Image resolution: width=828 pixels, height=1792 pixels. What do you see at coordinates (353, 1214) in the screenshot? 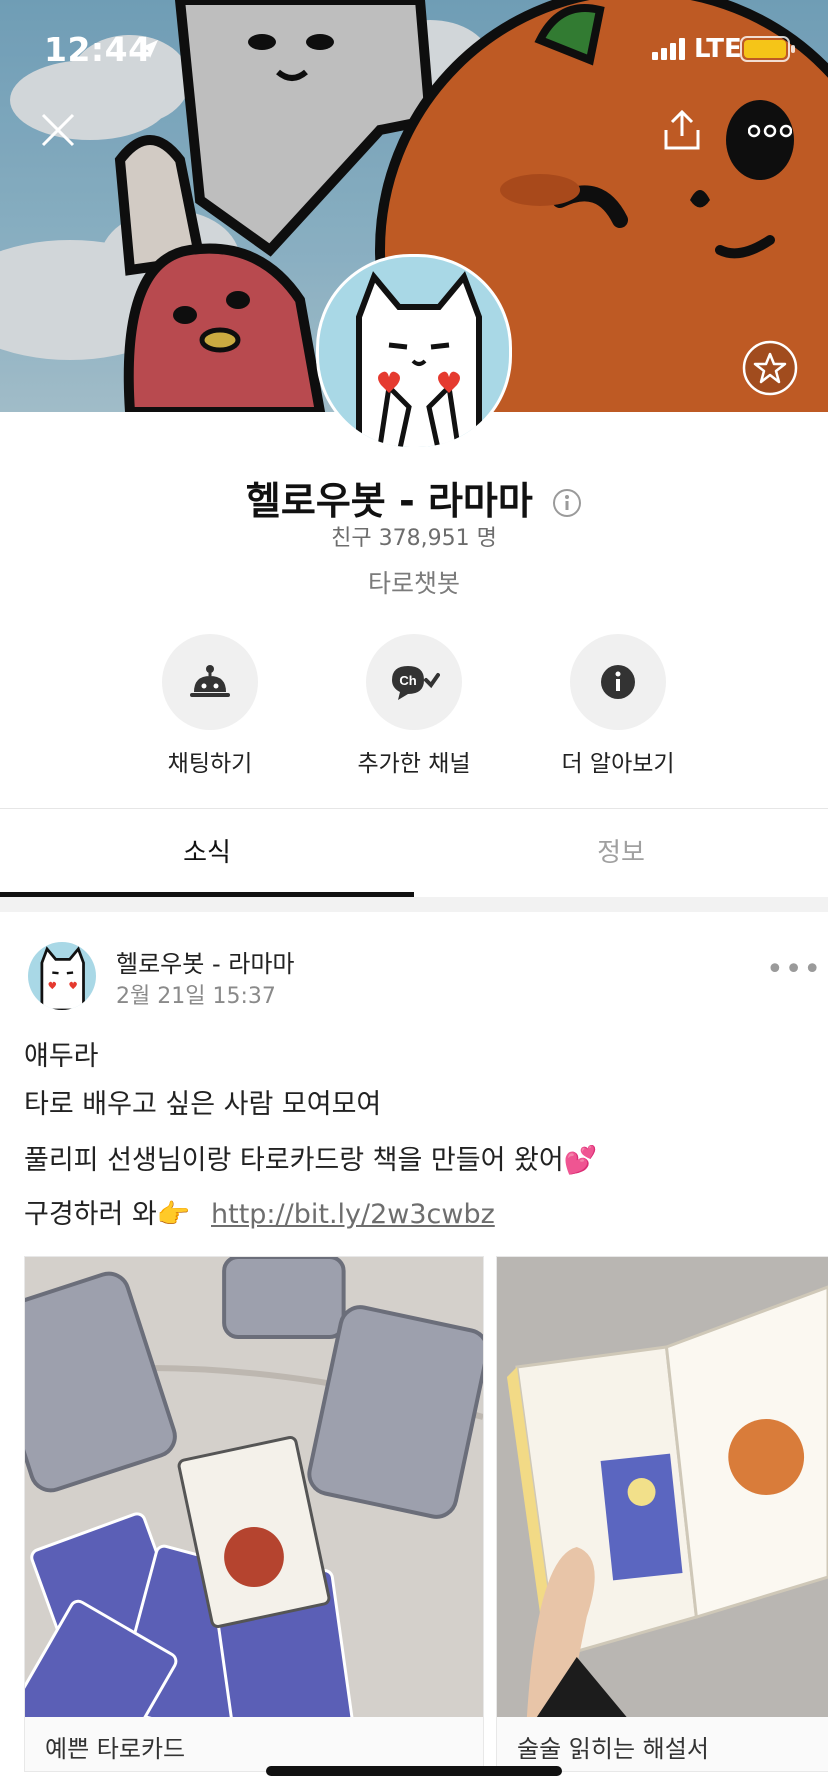
I see `post-link: http://bit.ly/2w3cwbz` at bounding box center [353, 1214].